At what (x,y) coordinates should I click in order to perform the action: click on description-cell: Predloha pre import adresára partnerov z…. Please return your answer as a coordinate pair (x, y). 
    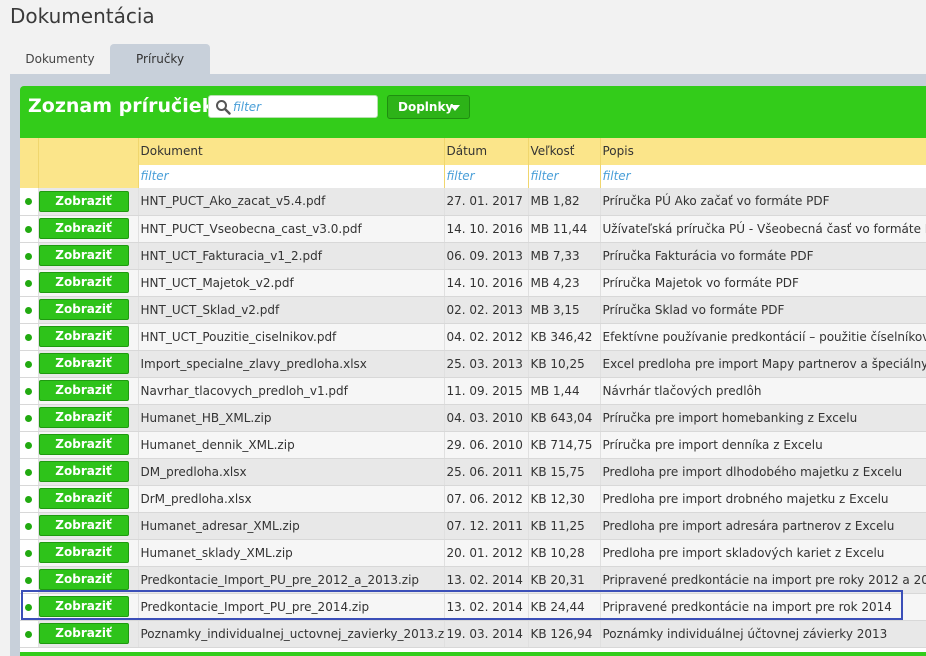
    Looking at the image, I should click on (763, 526).